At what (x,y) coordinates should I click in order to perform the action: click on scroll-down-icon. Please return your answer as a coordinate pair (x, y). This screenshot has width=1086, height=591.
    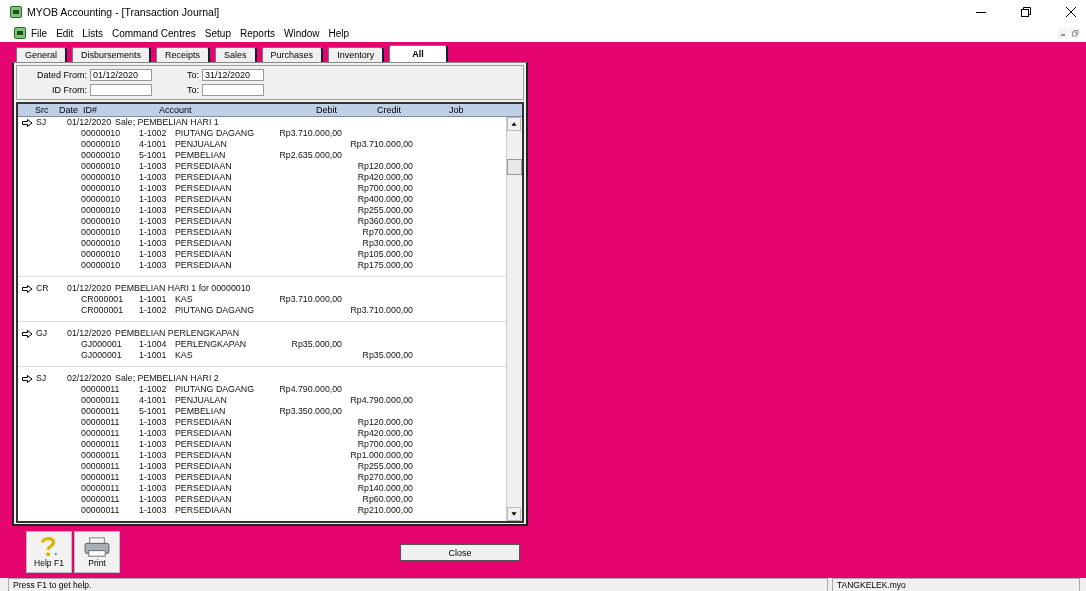
    Looking at the image, I should click on (514, 514).